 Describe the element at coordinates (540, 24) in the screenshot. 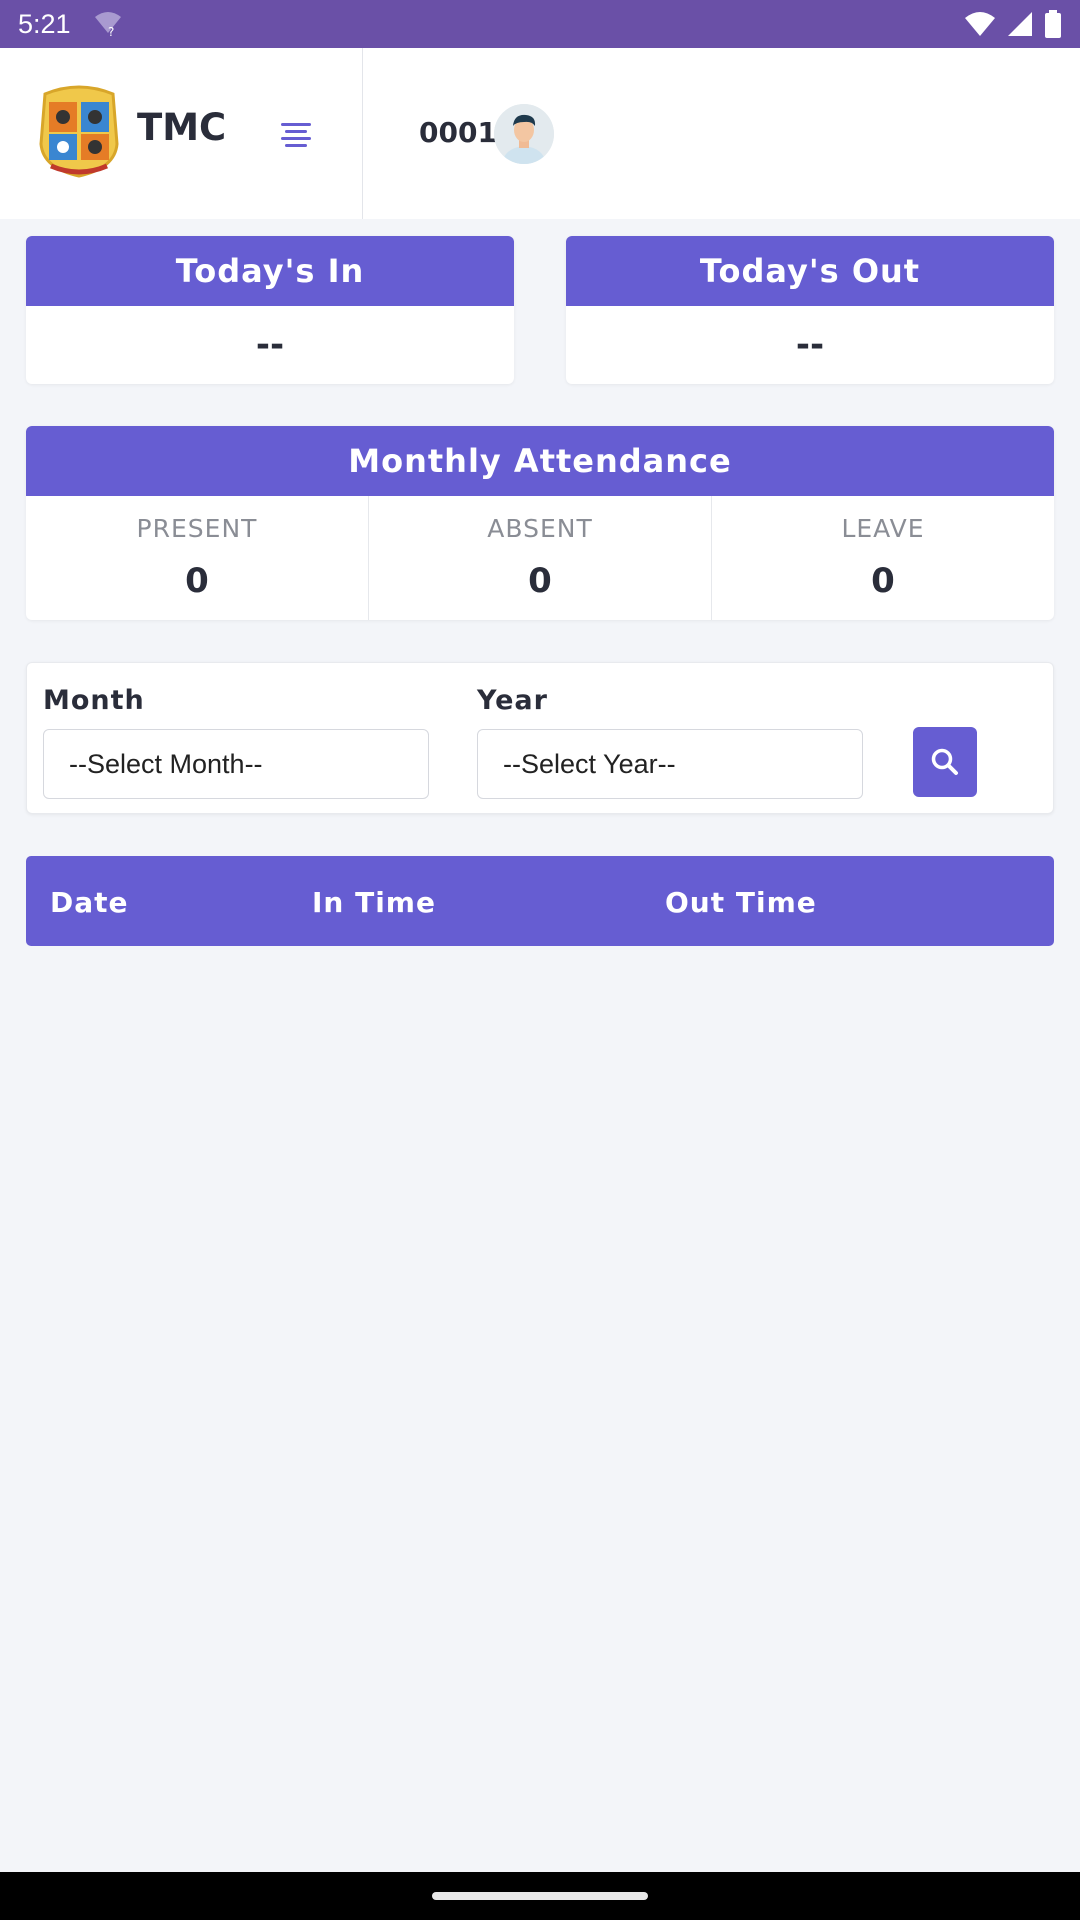

I see `status-bar: 5:21 ?` at that location.